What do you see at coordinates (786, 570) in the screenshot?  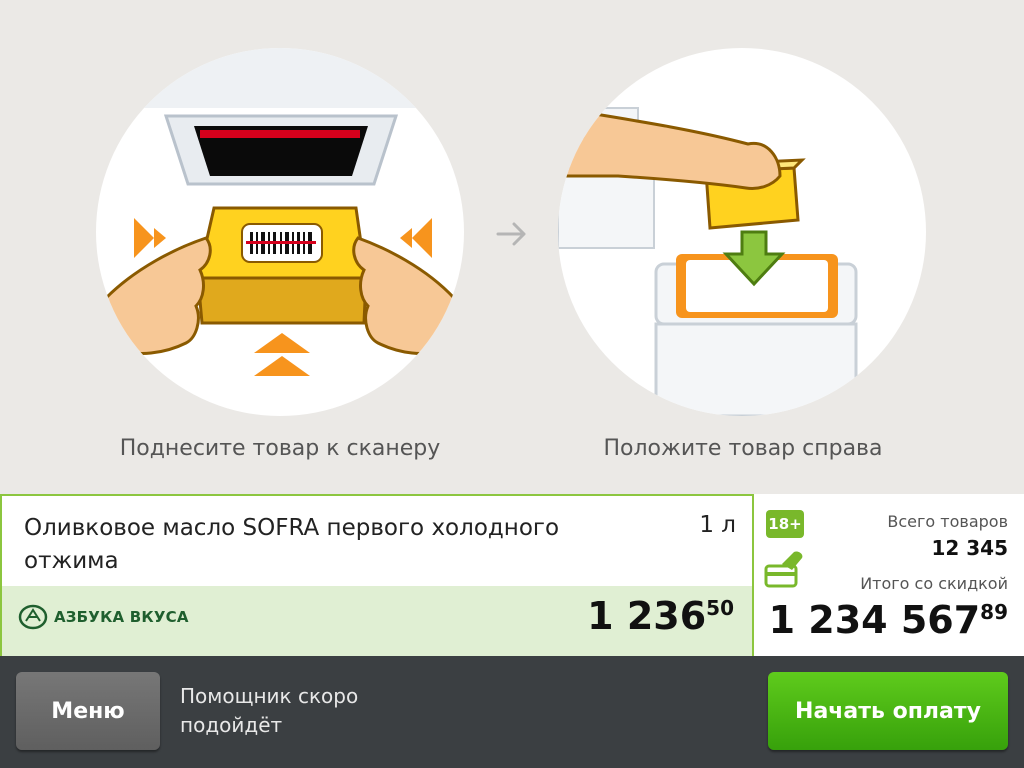 I see `loyalty-card-icon` at bounding box center [786, 570].